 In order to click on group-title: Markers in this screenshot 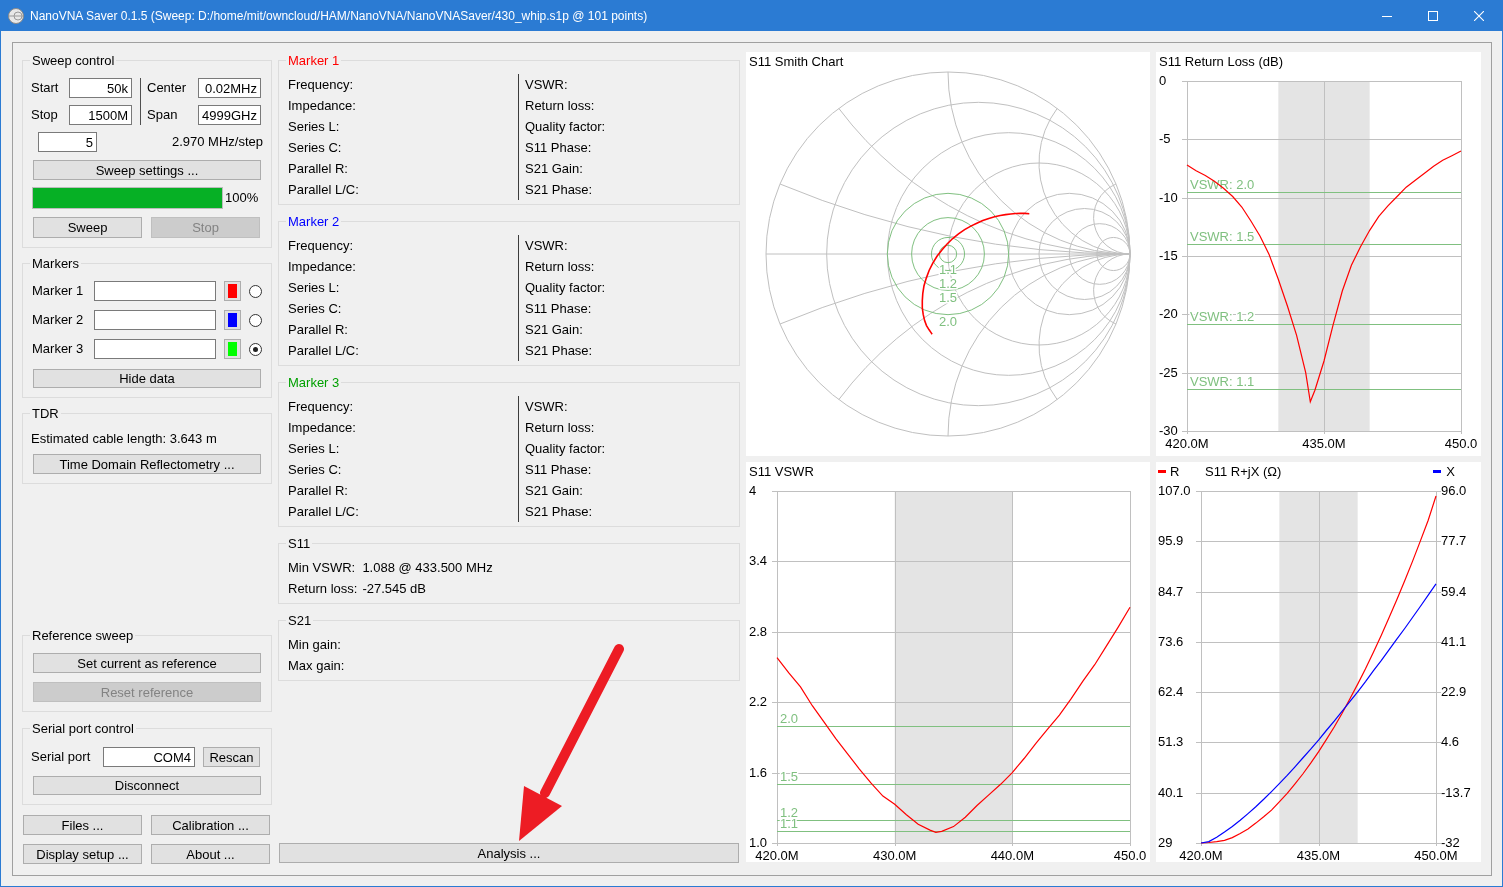, I will do `click(55, 263)`.